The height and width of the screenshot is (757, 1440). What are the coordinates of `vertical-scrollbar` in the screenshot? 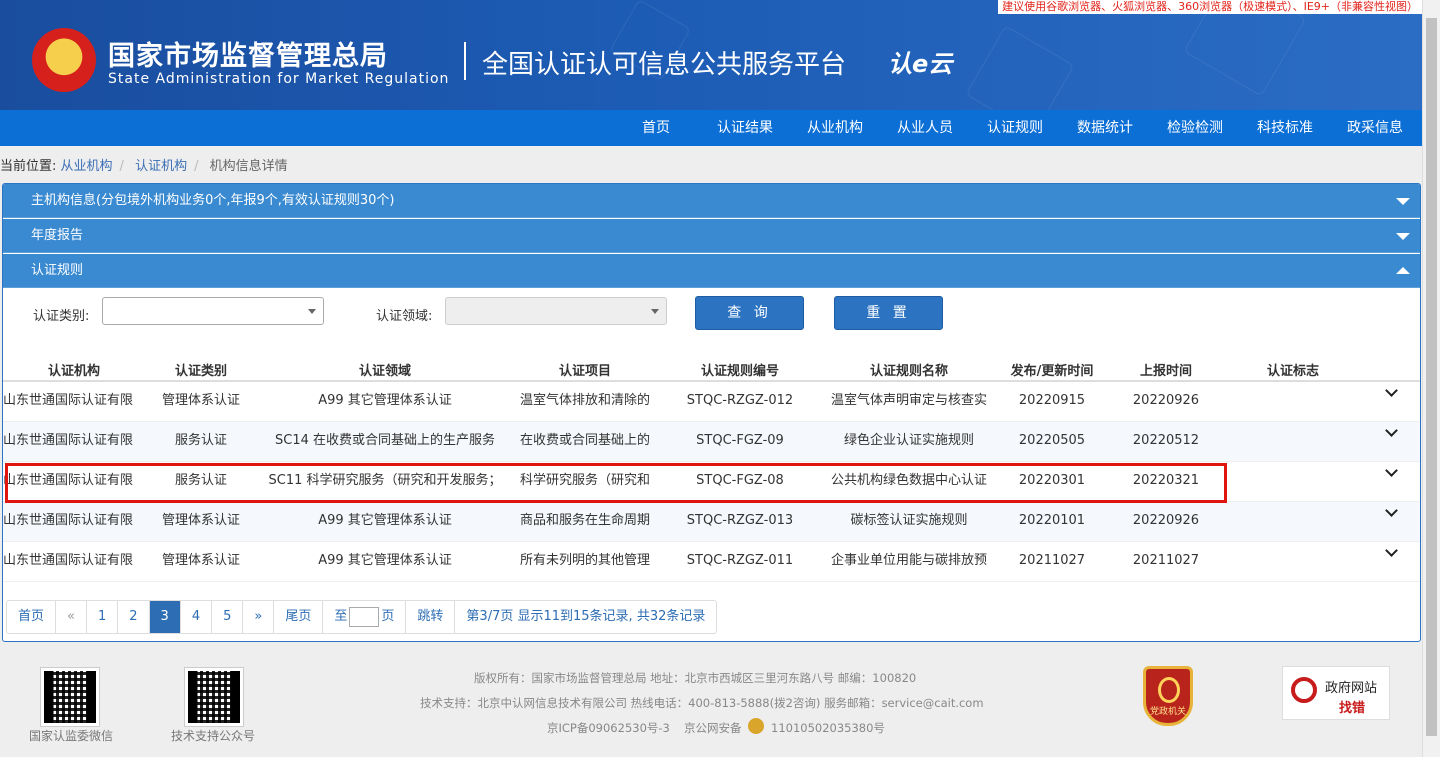 It's located at (1431, 378).